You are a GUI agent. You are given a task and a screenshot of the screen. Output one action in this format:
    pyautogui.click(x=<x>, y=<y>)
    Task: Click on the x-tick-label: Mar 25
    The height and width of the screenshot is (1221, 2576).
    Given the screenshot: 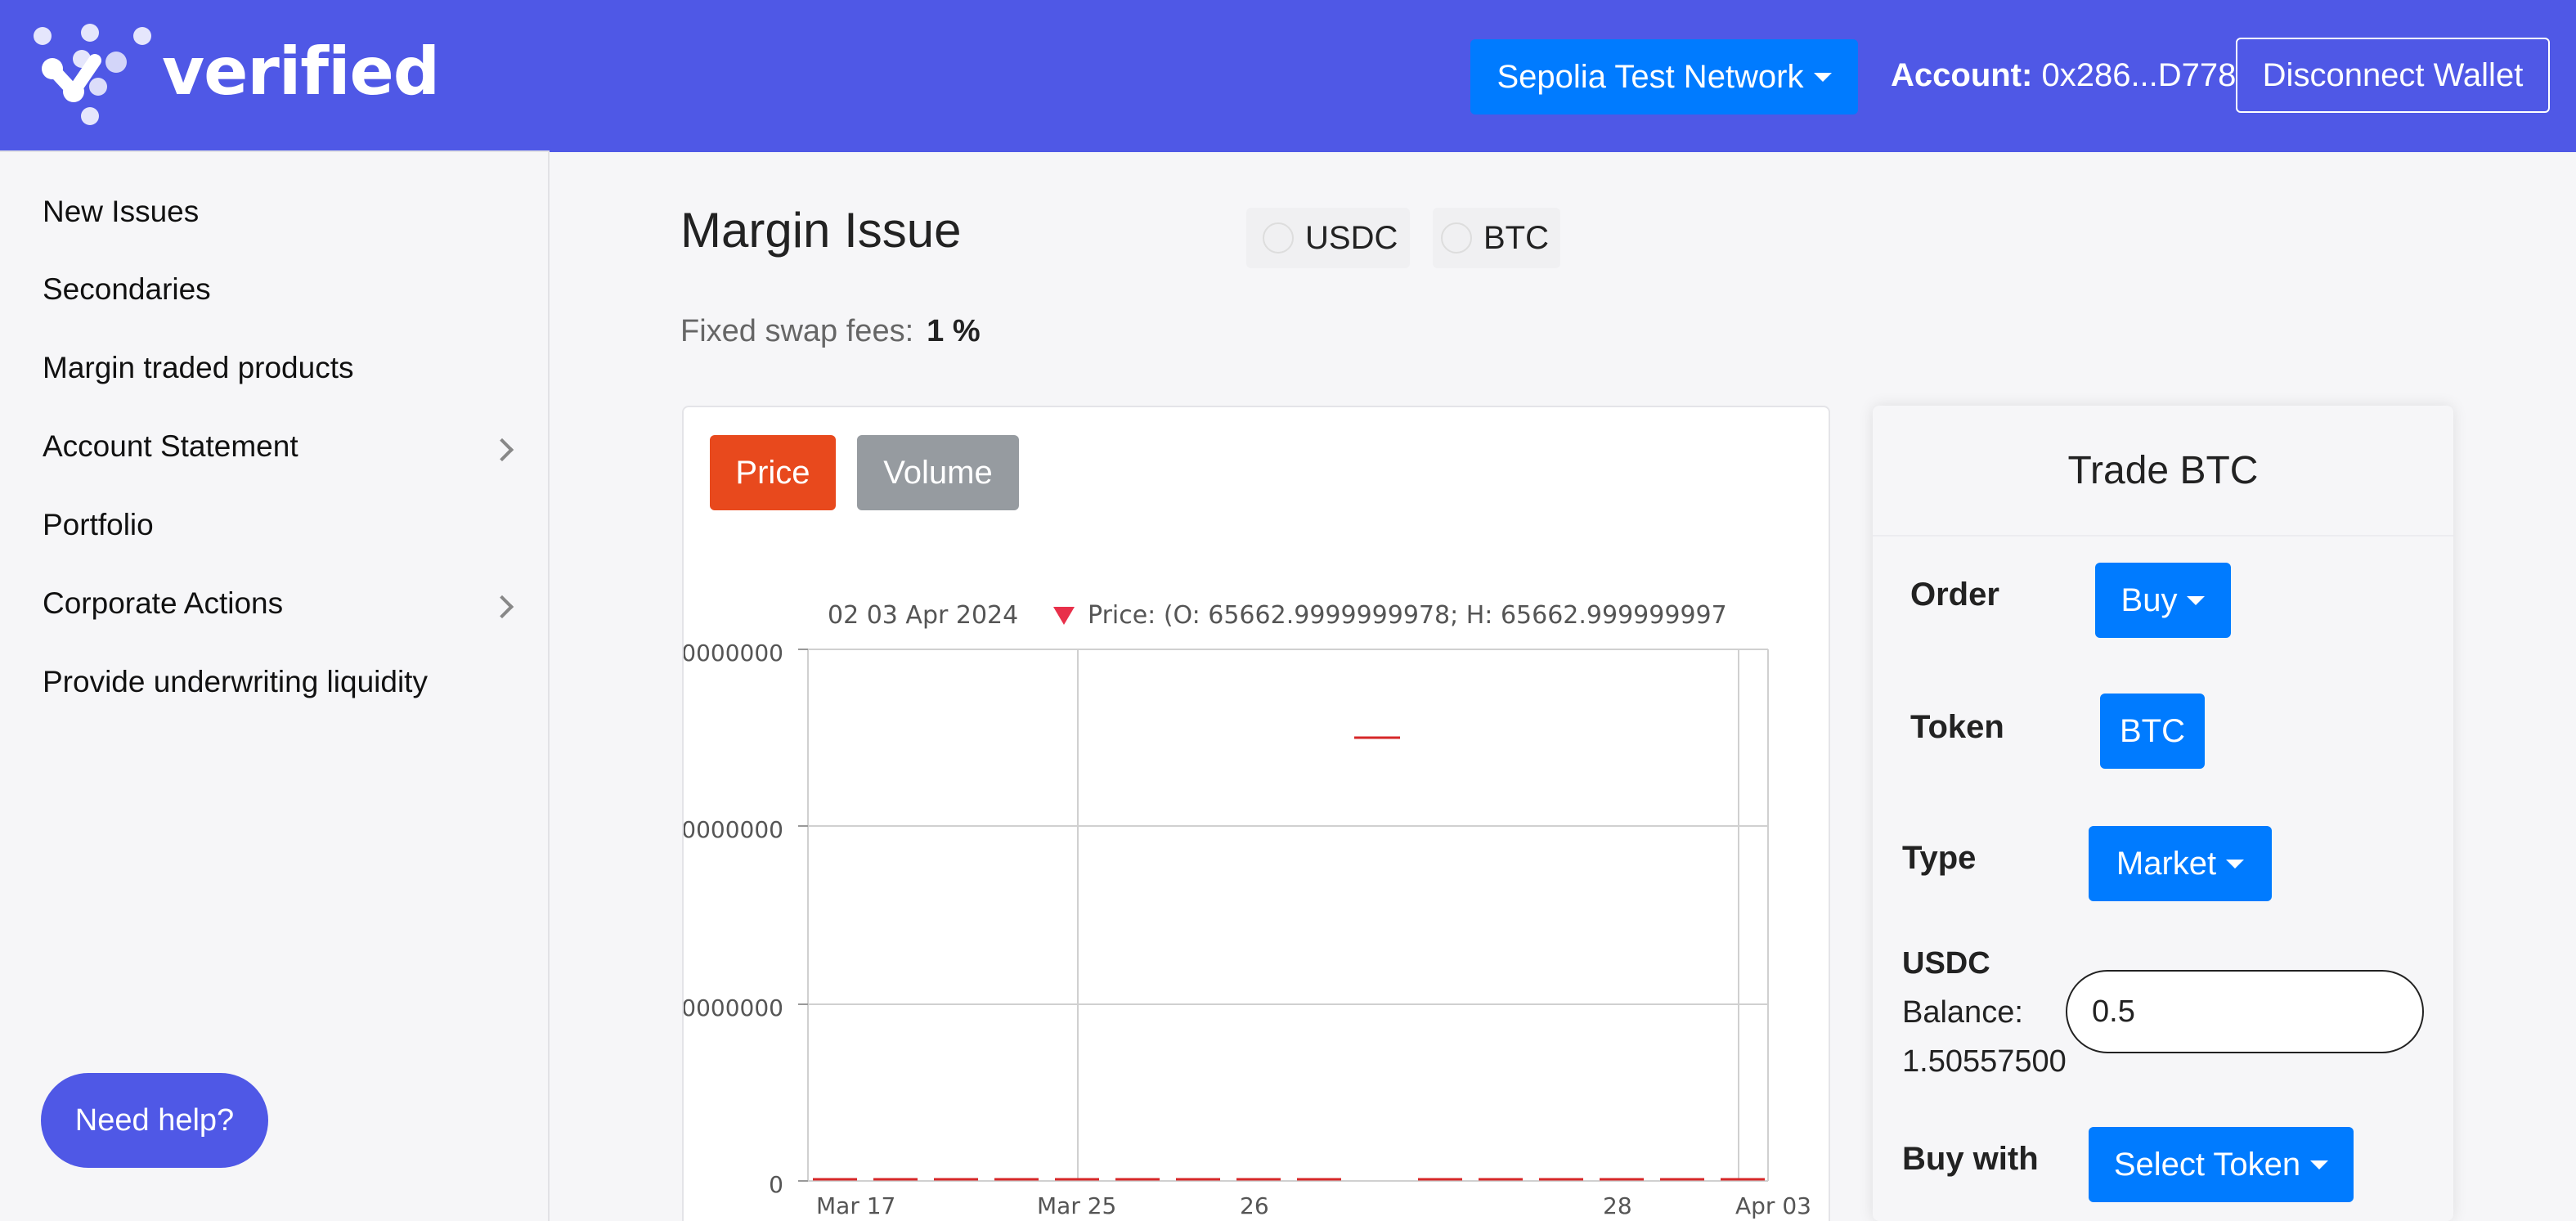 What is the action you would take?
    pyautogui.click(x=1077, y=1205)
    